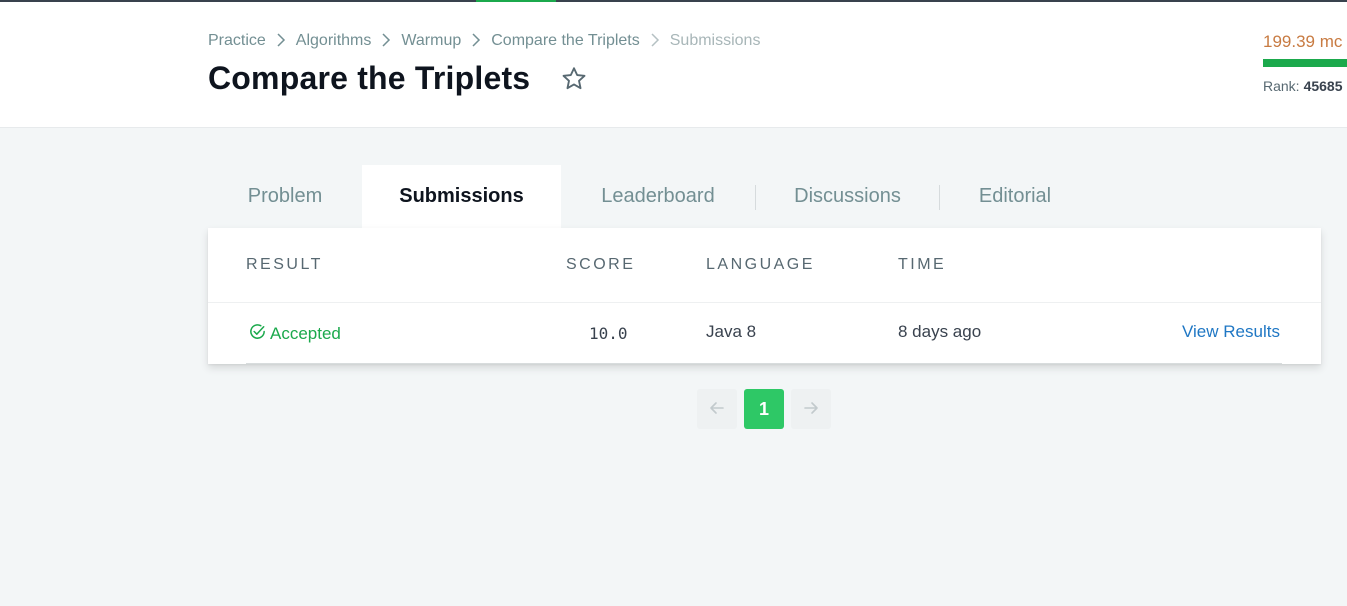 The height and width of the screenshot is (606, 1347). I want to click on rank-value: 45685, so click(1323, 86).